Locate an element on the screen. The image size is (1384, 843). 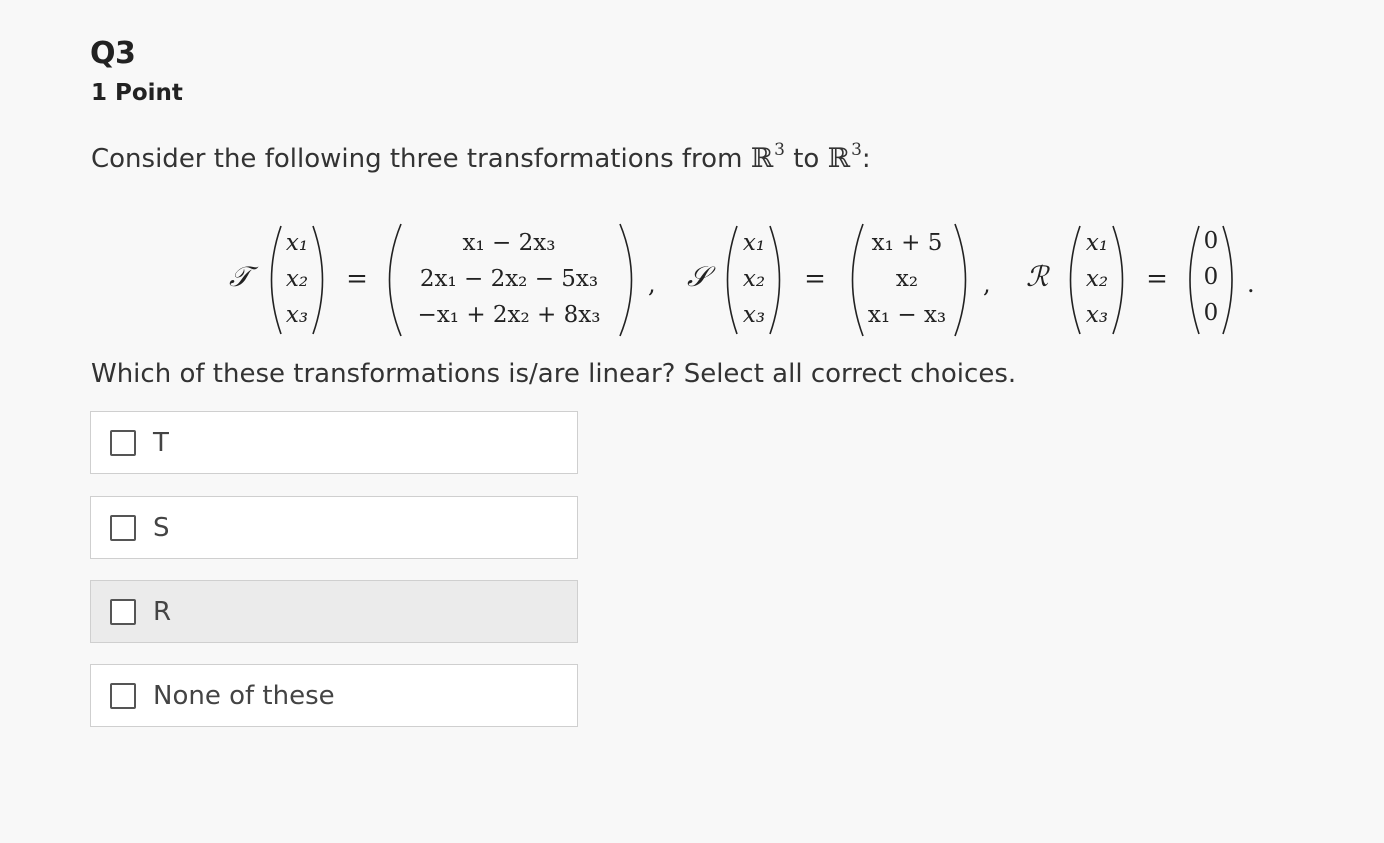
choice-none-of-these: None of these is located at coordinates (334, 695).